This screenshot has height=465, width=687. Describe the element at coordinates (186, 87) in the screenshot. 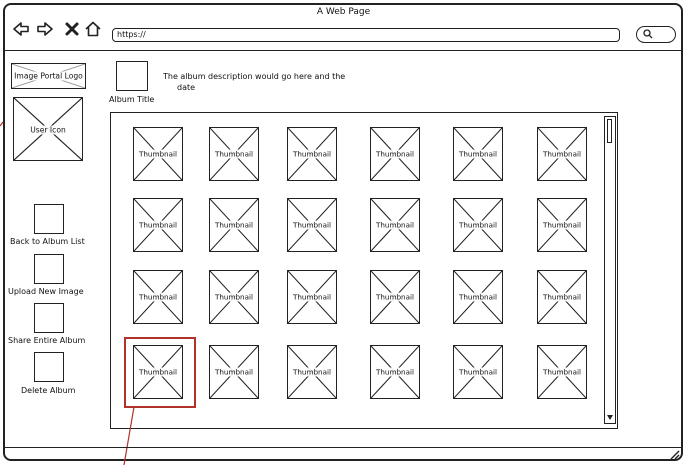

I see `album-description-line-2: date` at that location.